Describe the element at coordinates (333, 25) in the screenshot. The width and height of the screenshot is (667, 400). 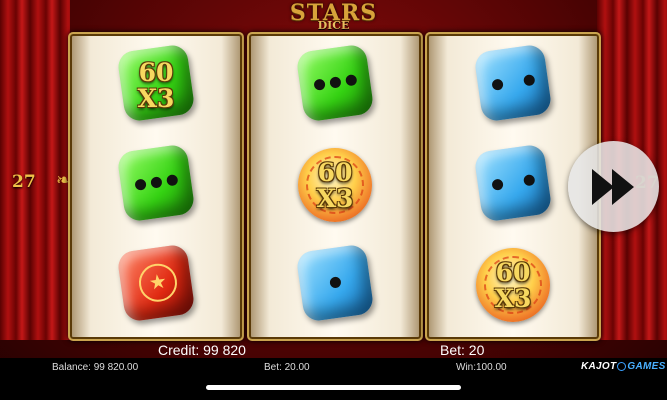
I see `logo-subtitle: DICE` at that location.